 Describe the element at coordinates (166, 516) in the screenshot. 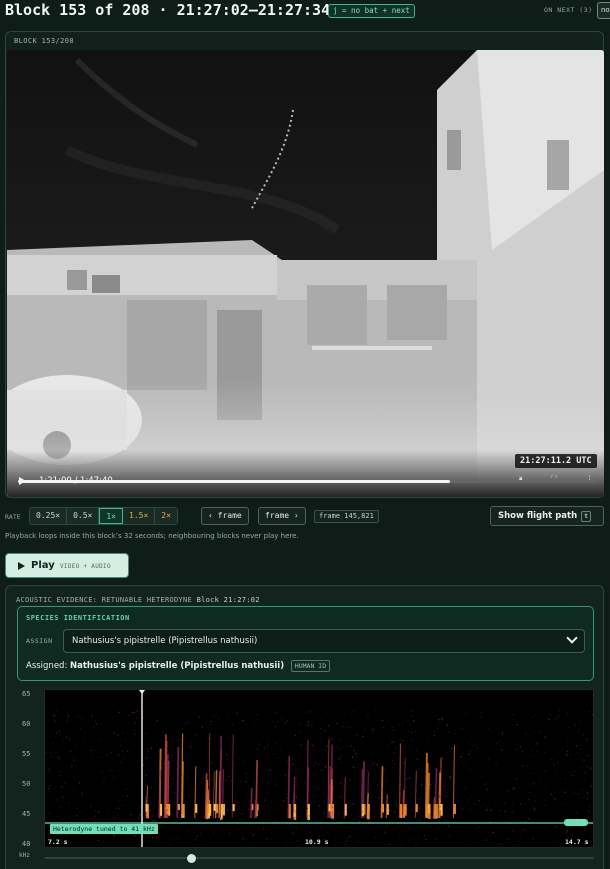

I see `rate-option-2: 2×` at that location.